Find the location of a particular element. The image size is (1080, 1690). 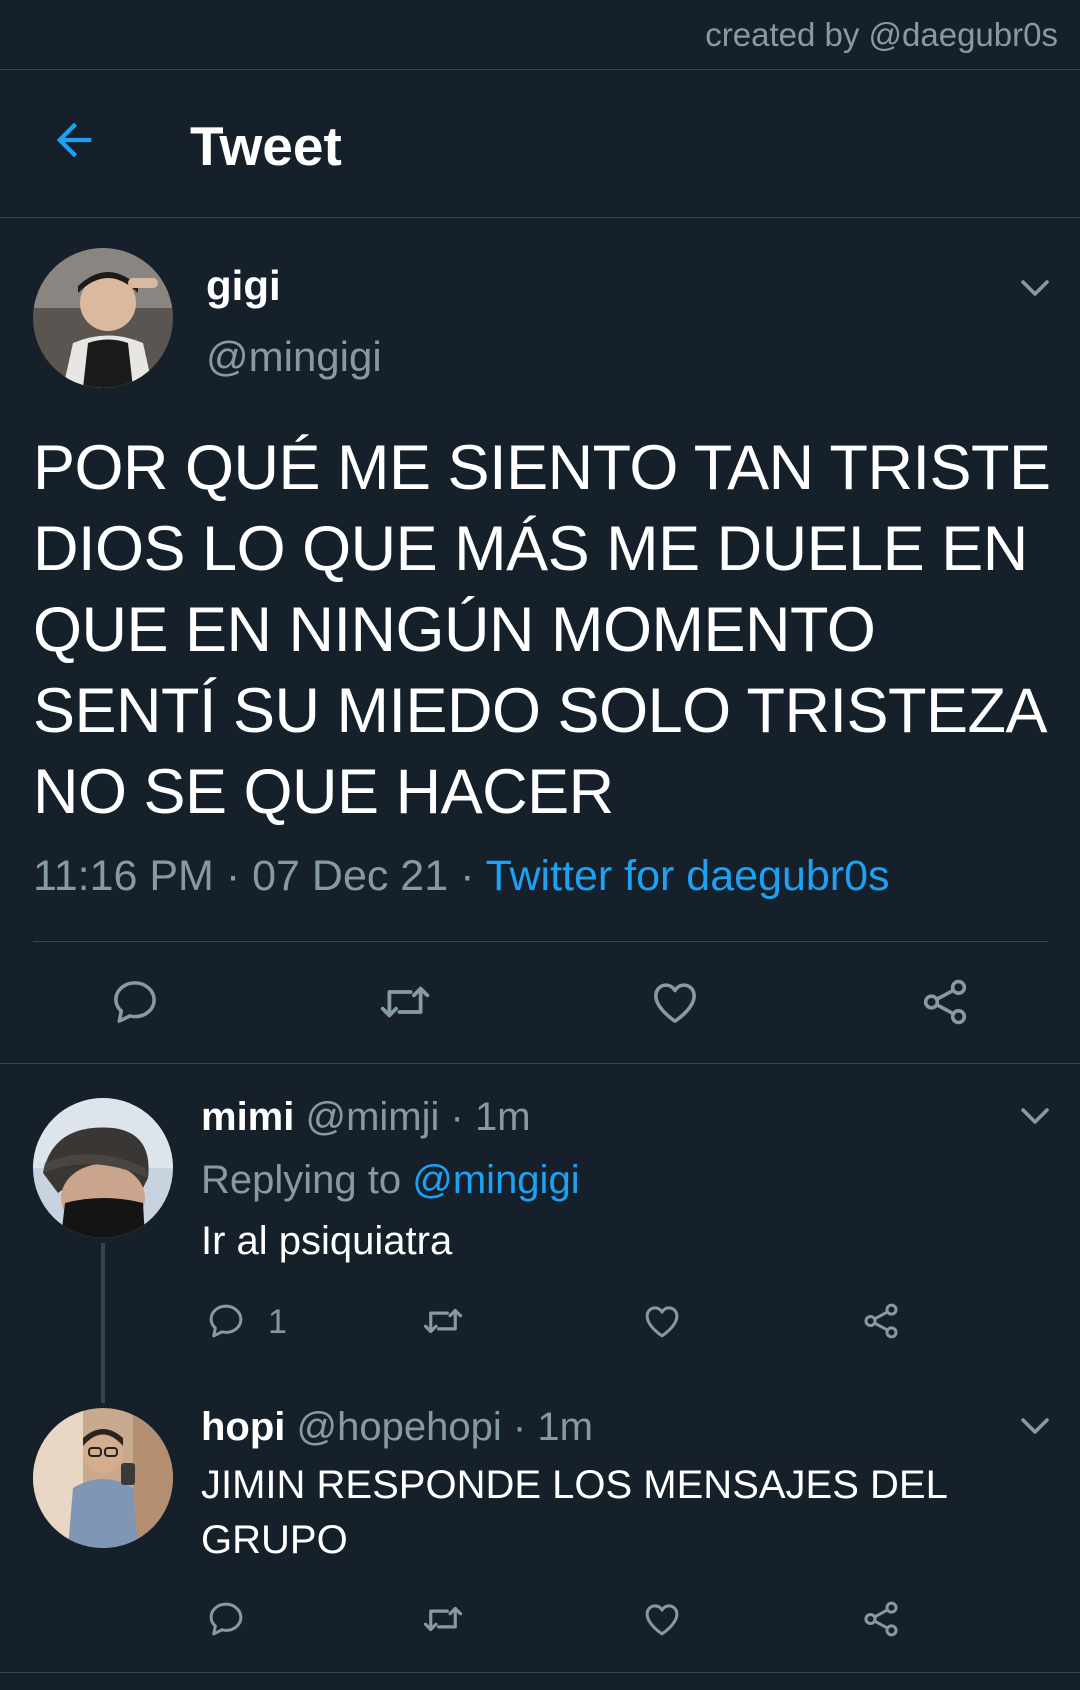

author-avatar is located at coordinates (103, 318).